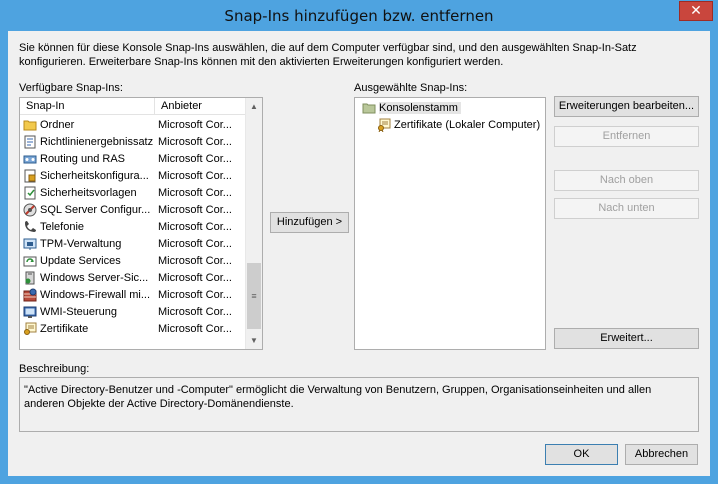  What do you see at coordinates (71, 88) in the screenshot?
I see `available-snapins-label: Verfügbare Snap-Ins:` at bounding box center [71, 88].